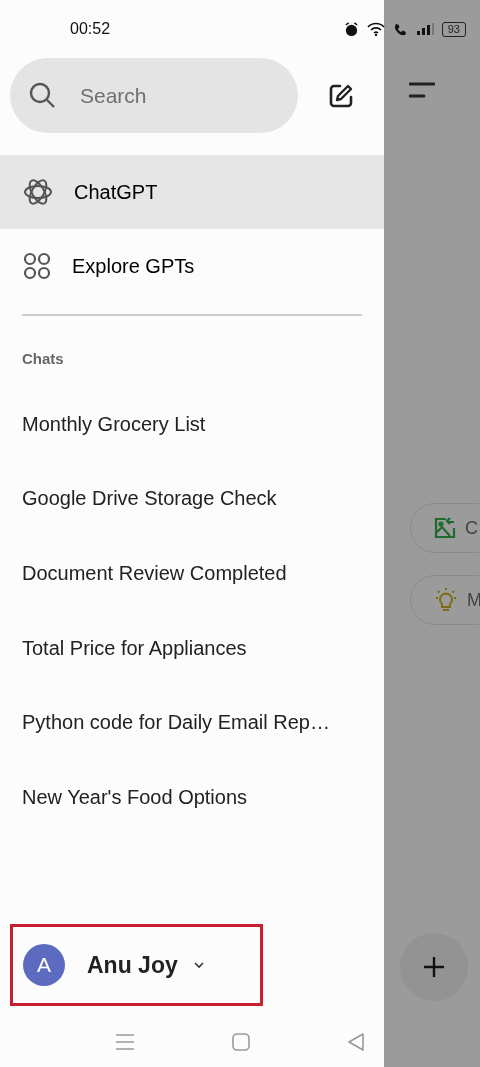 The width and height of the screenshot is (480, 1067). Describe the element at coordinates (241, 1042) in the screenshot. I see `home-icon` at that location.